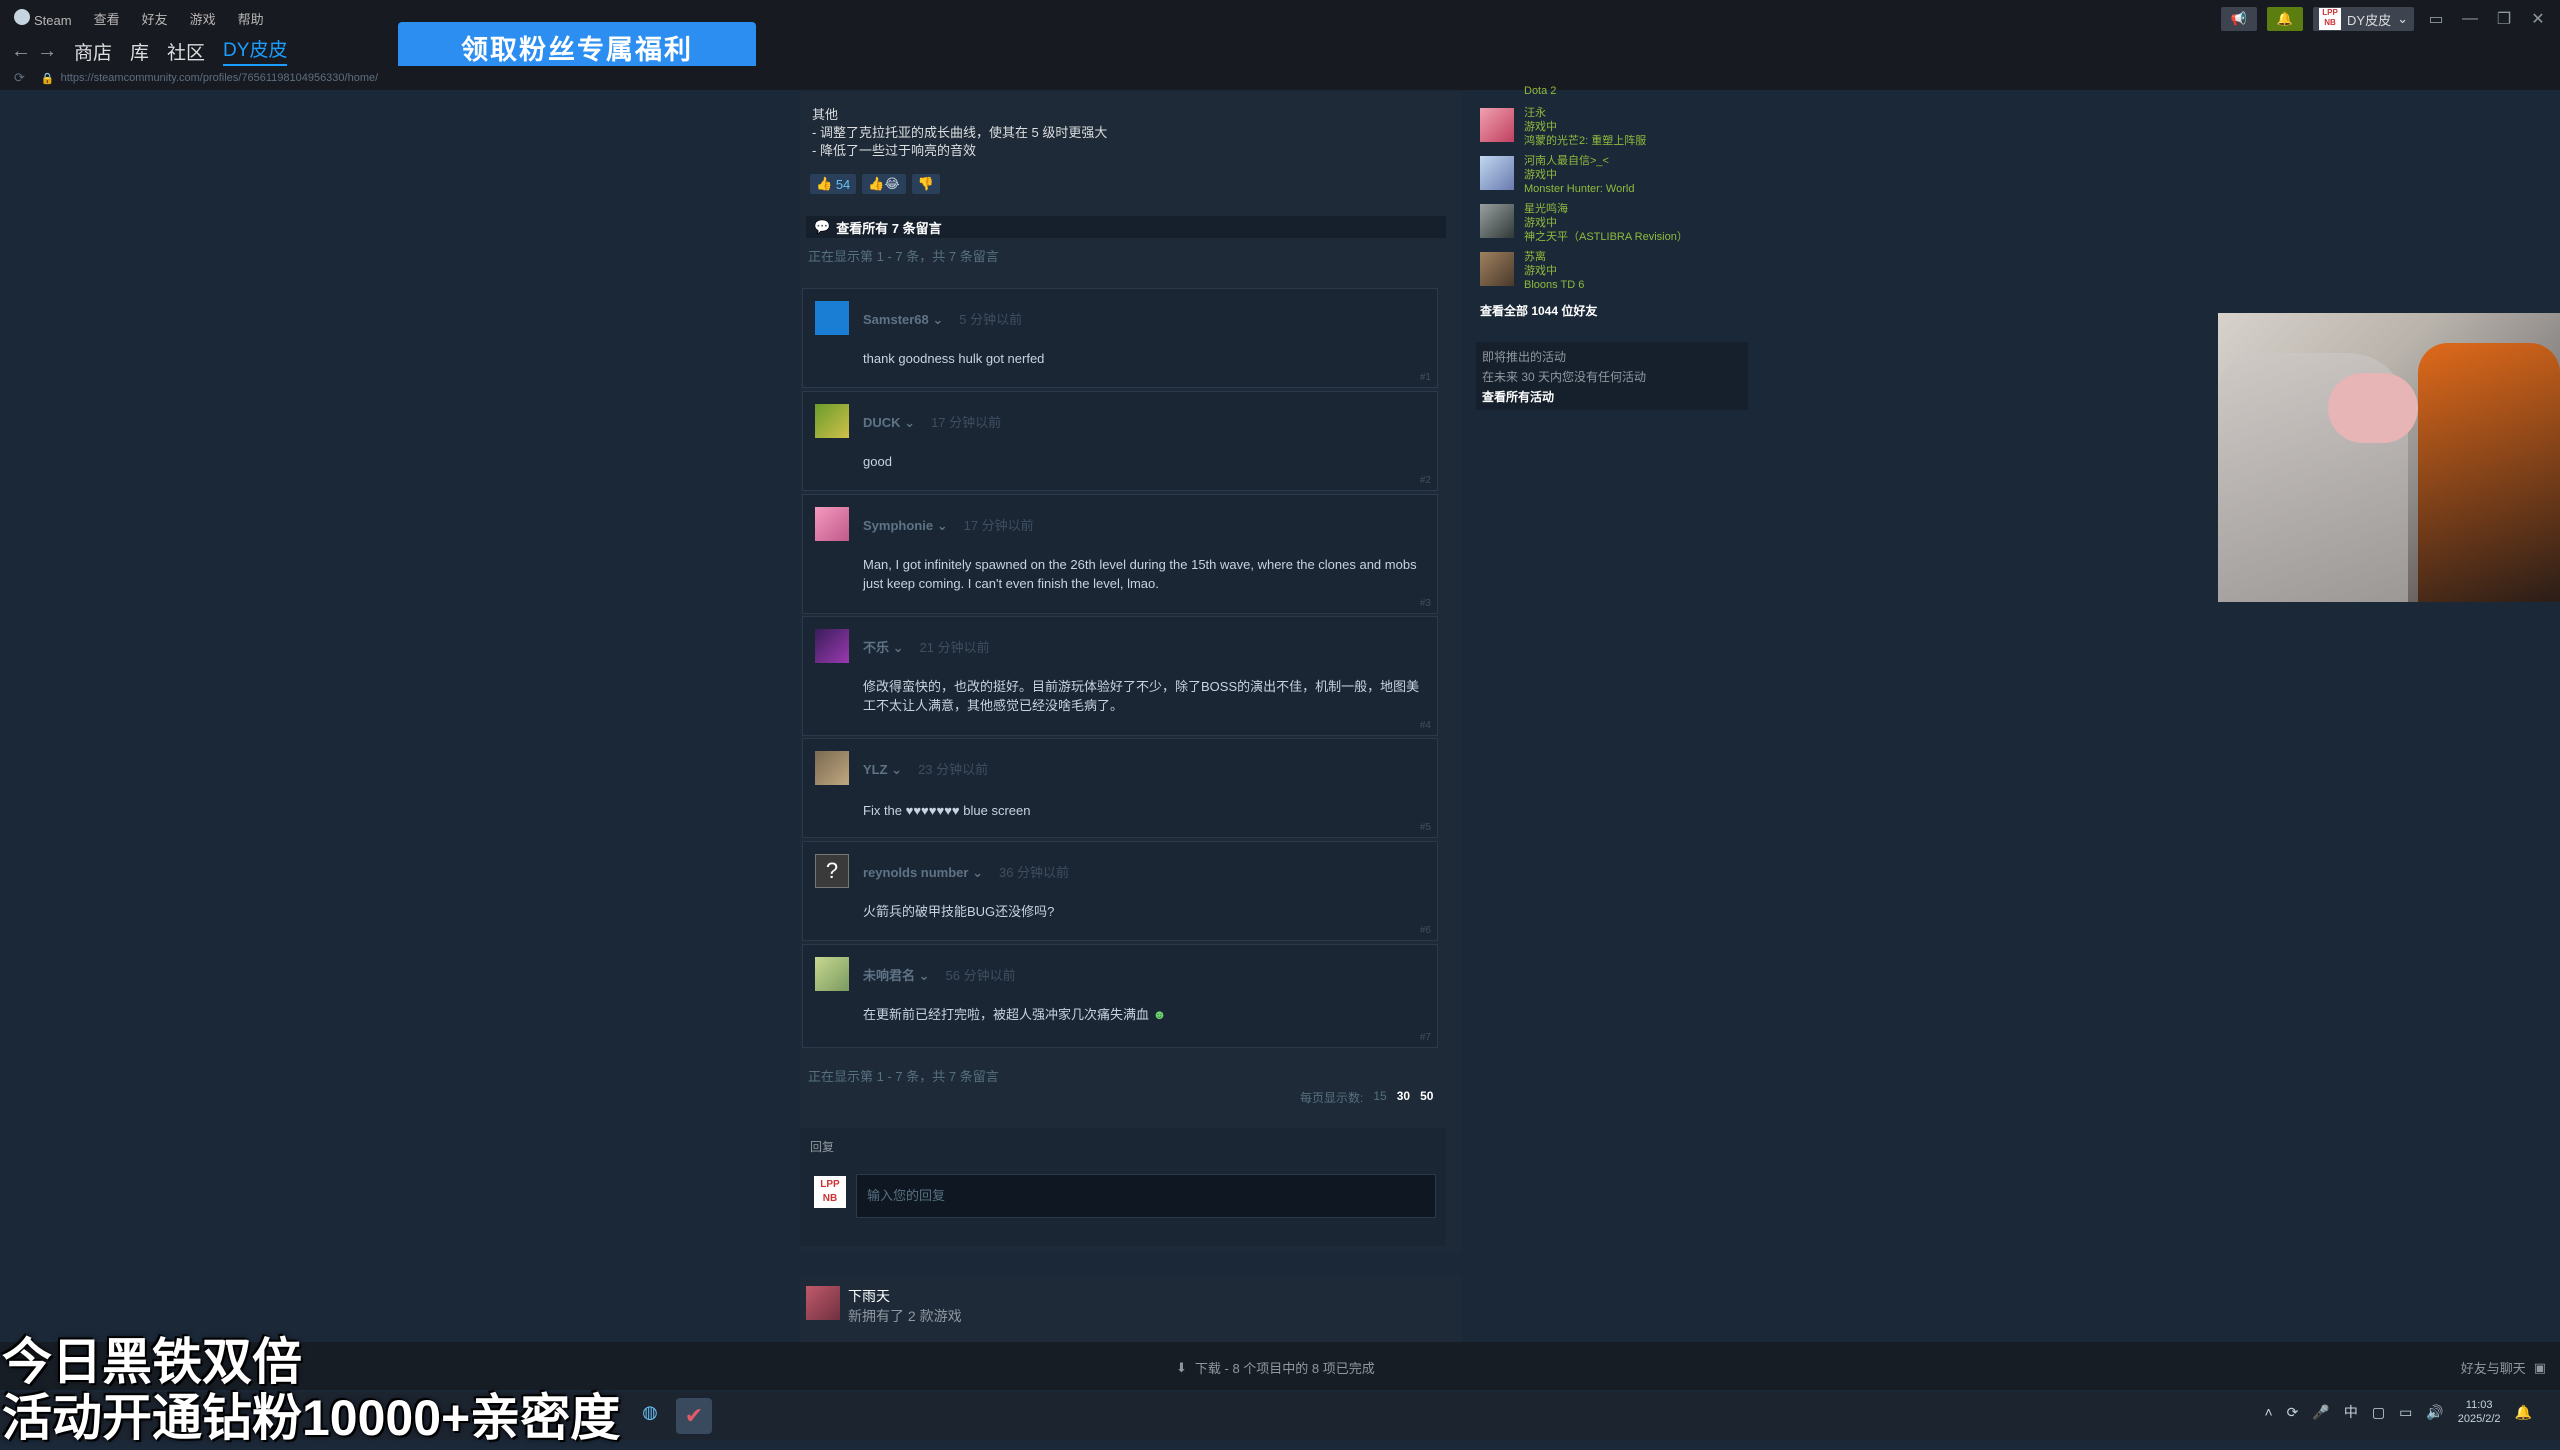  What do you see at coordinates (1564, 377) in the screenshot?
I see `events-text: 在未来 30 天内您没有任何活动` at bounding box center [1564, 377].